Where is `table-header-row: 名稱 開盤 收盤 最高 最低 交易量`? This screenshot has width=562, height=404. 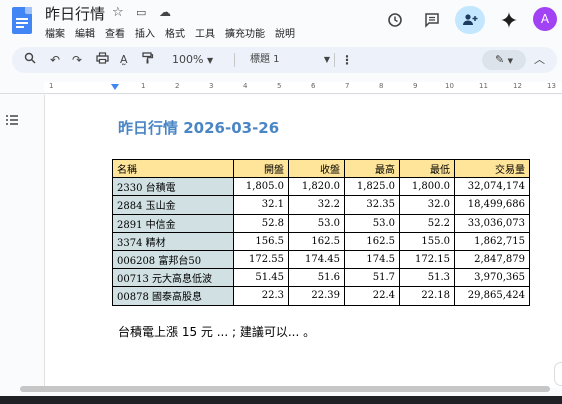 table-header-row: 名稱 開盤 收盤 最高 最低 交易量 is located at coordinates (321, 168).